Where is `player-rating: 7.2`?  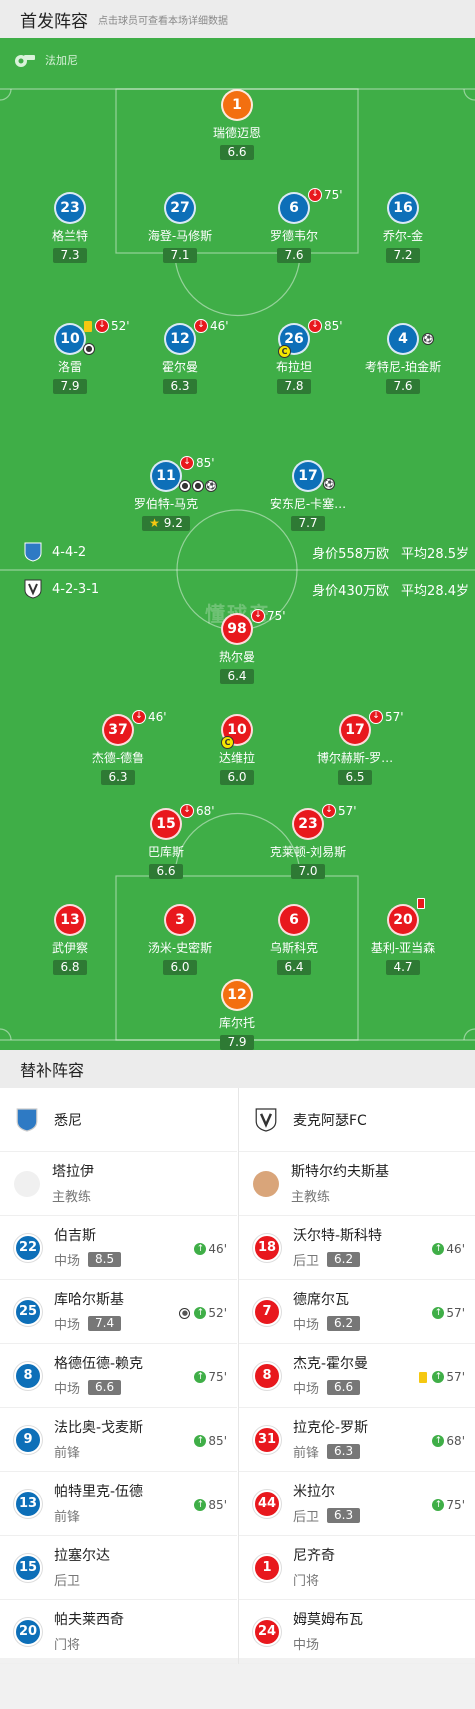 player-rating: 7.2 is located at coordinates (403, 255).